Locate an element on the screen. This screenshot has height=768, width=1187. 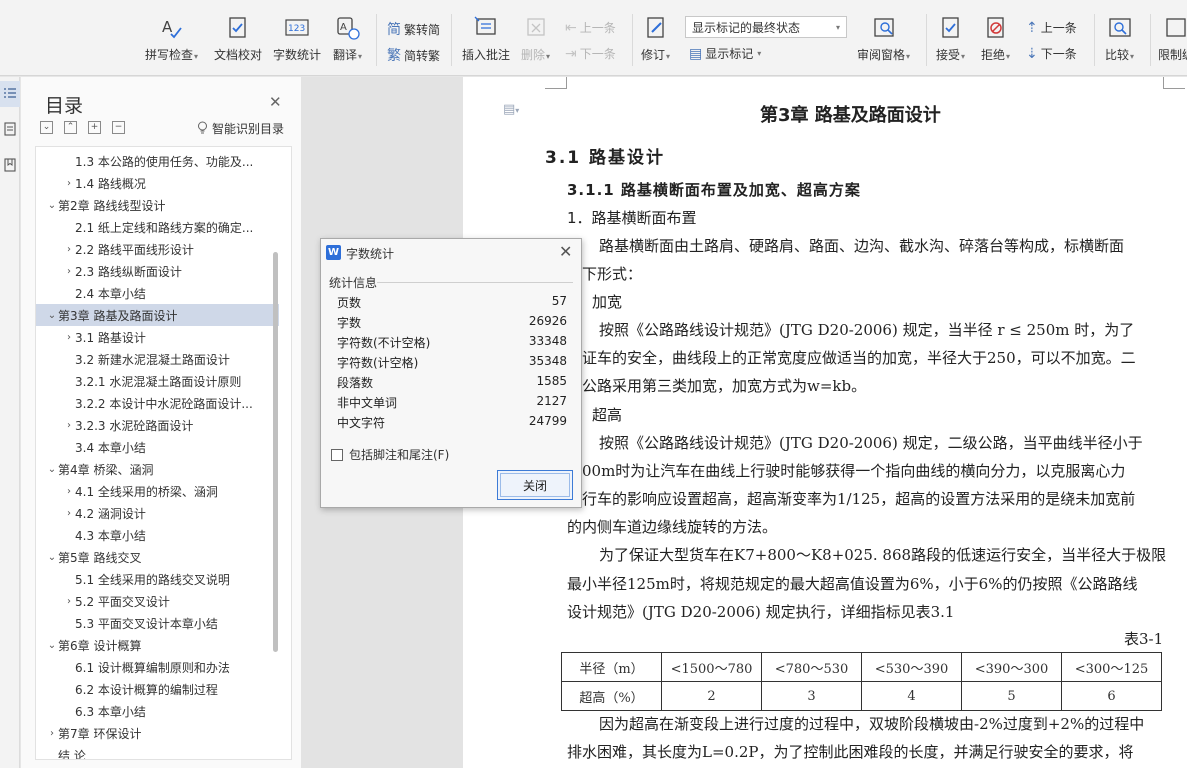
wordcount-icon: 123 is located at coordinates (297, 28).